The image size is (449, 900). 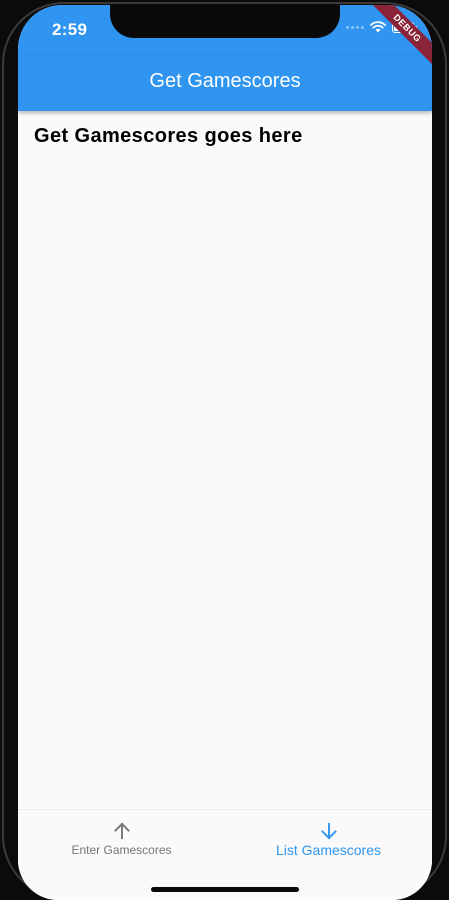 I want to click on arrow-down-icon, so click(x=328, y=831).